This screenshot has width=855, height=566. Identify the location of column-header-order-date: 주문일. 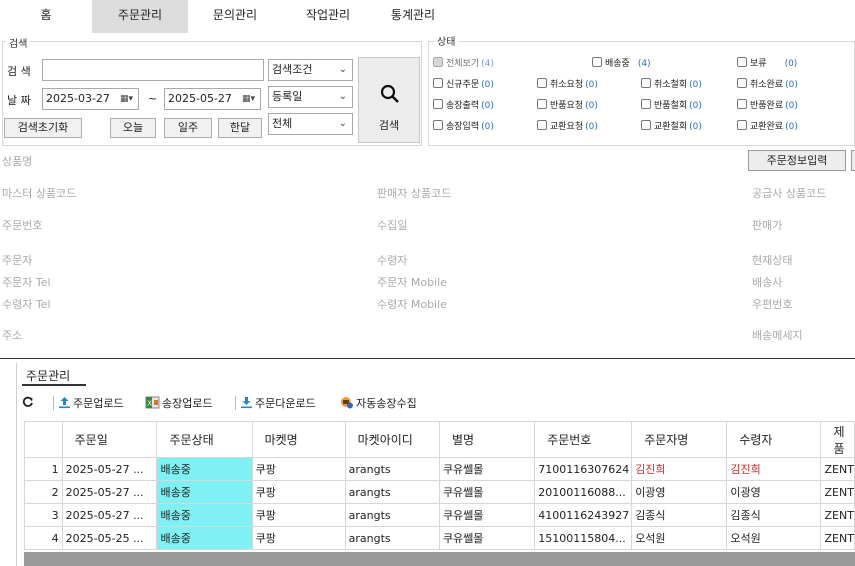
(109, 439).